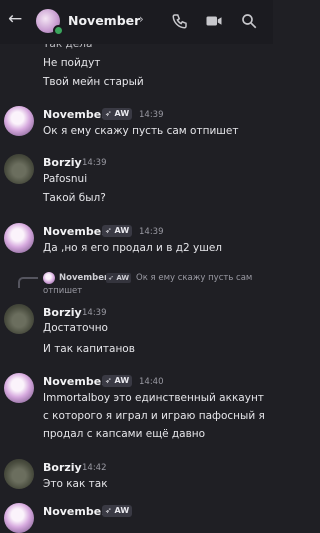 This screenshot has height=533, width=320. What do you see at coordinates (28, 282) in the screenshot?
I see `reply-connector` at bounding box center [28, 282].